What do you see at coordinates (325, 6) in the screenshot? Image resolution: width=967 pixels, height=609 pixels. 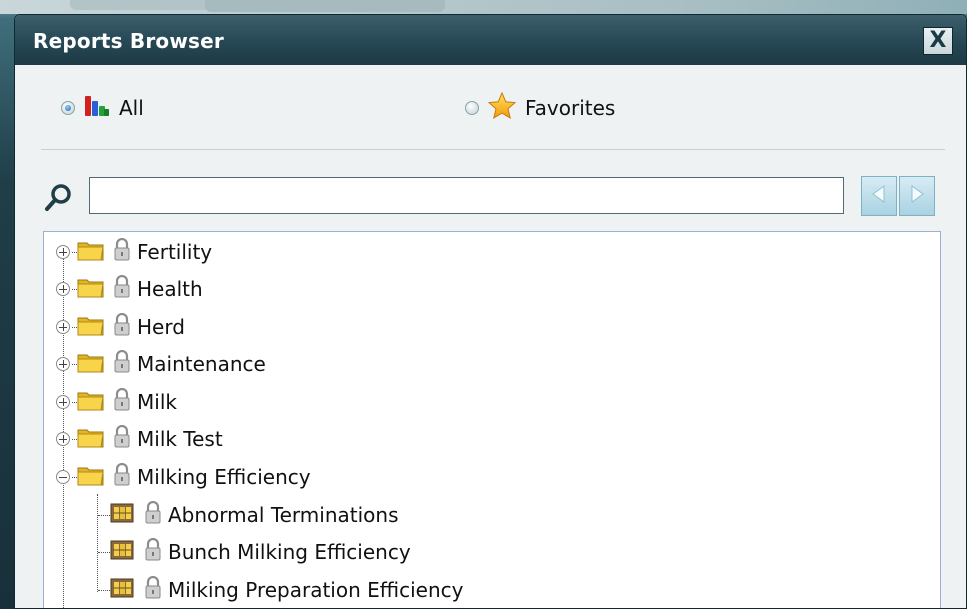 I see `background-tab` at bounding box center [325, 6].